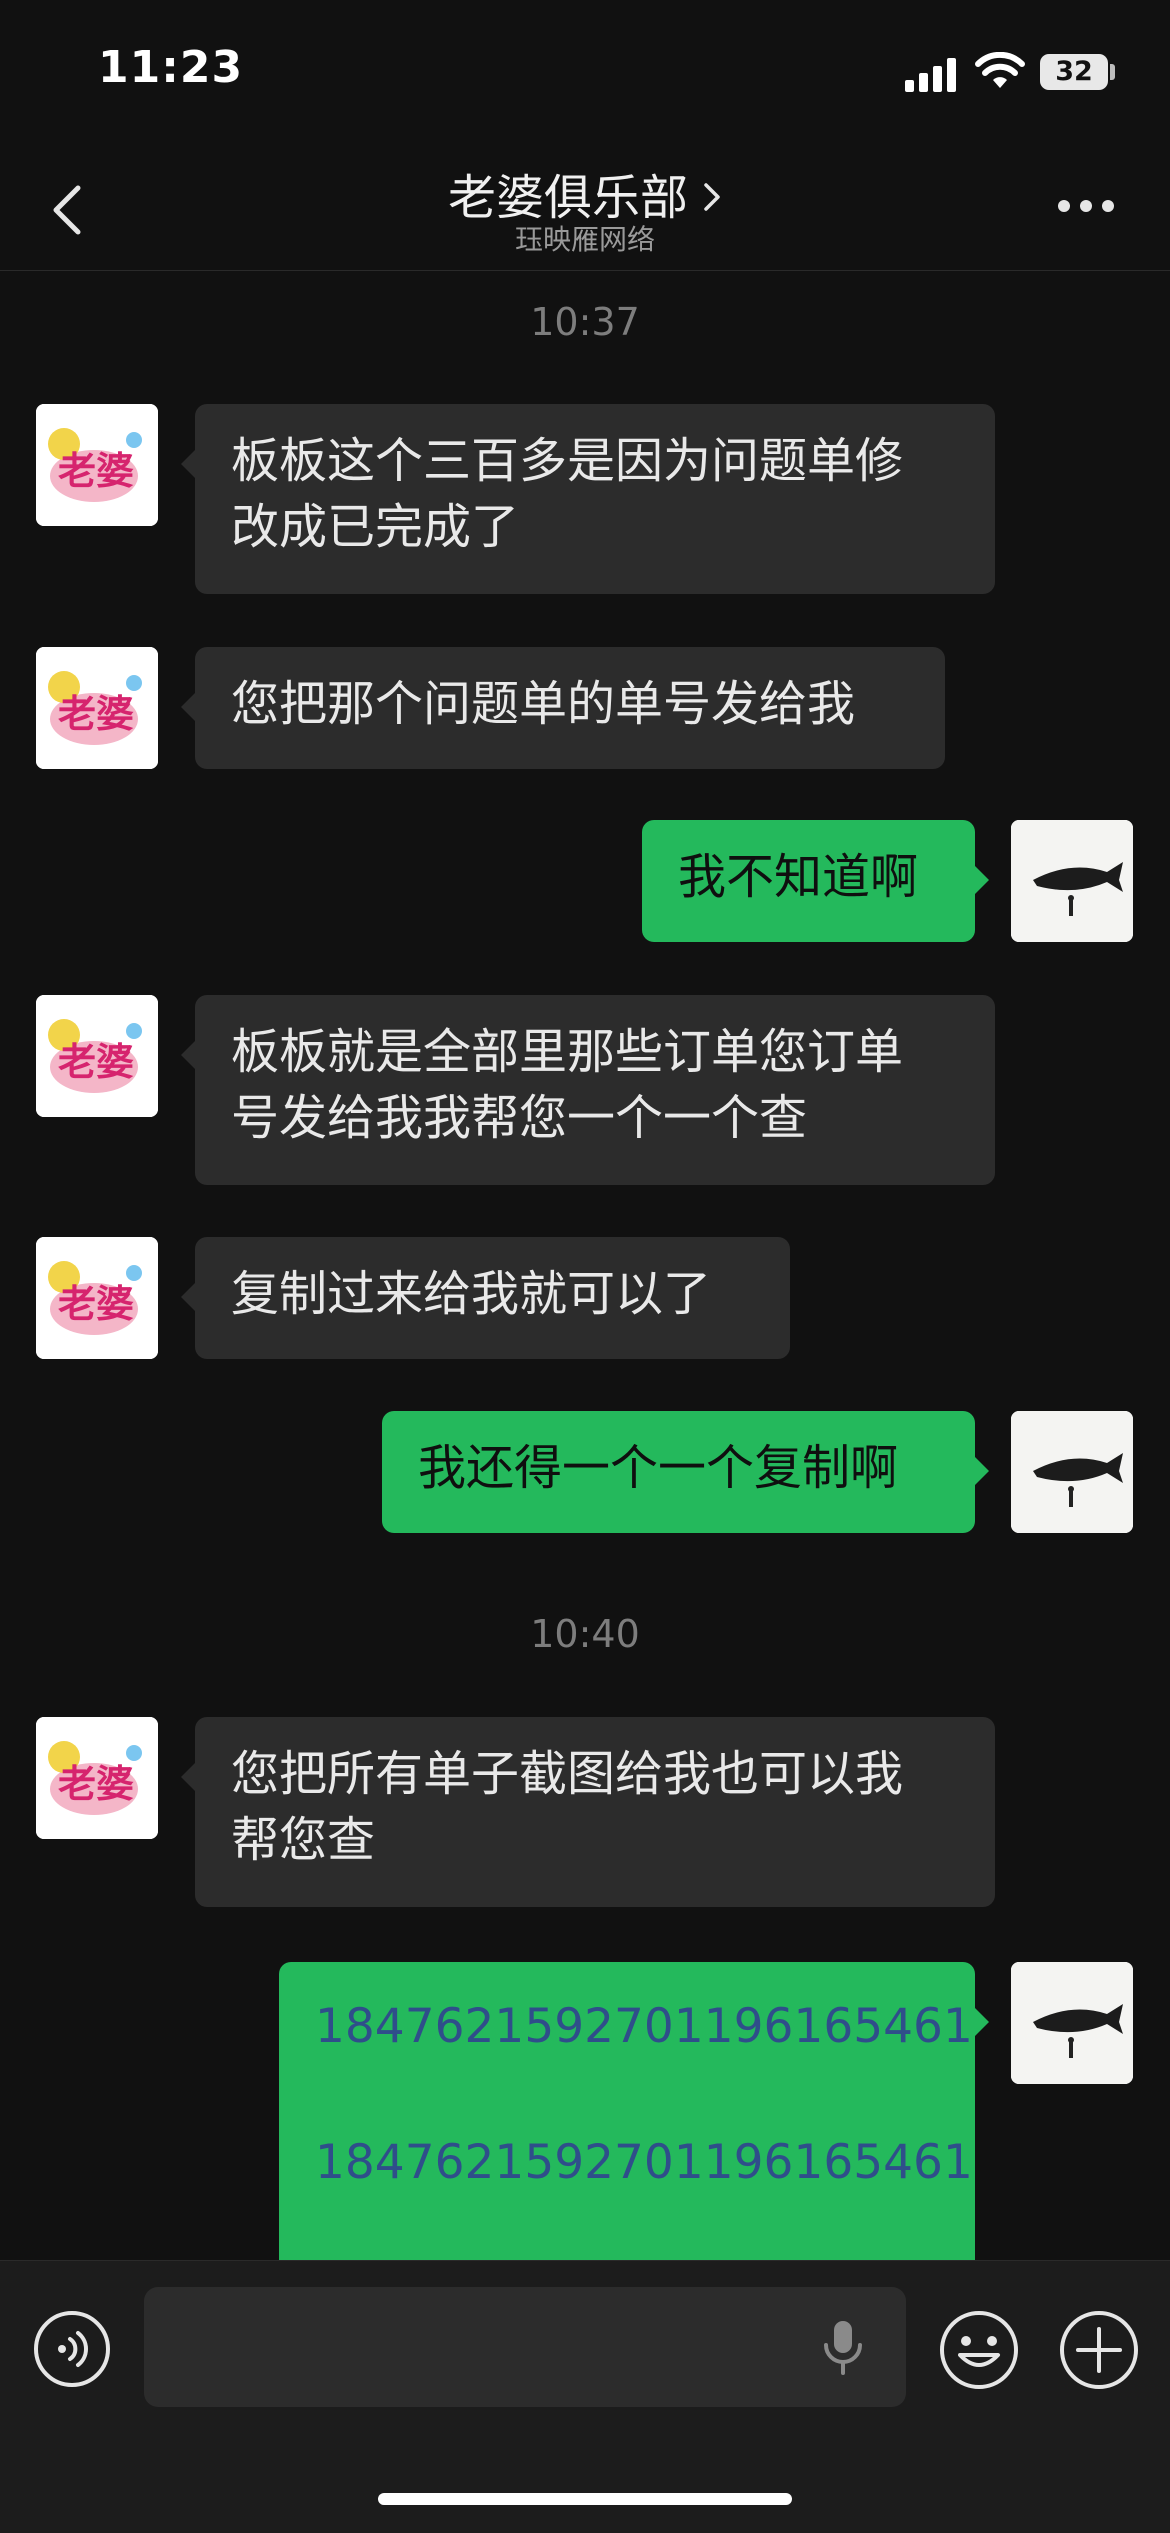 Image resolution: width=1170 pixels, height=2533 pixels. What do you see at coordinates (375, 527) in the screenshot?
I see `message-text-line: 改成已完成了` at bounding box center [375, 527].